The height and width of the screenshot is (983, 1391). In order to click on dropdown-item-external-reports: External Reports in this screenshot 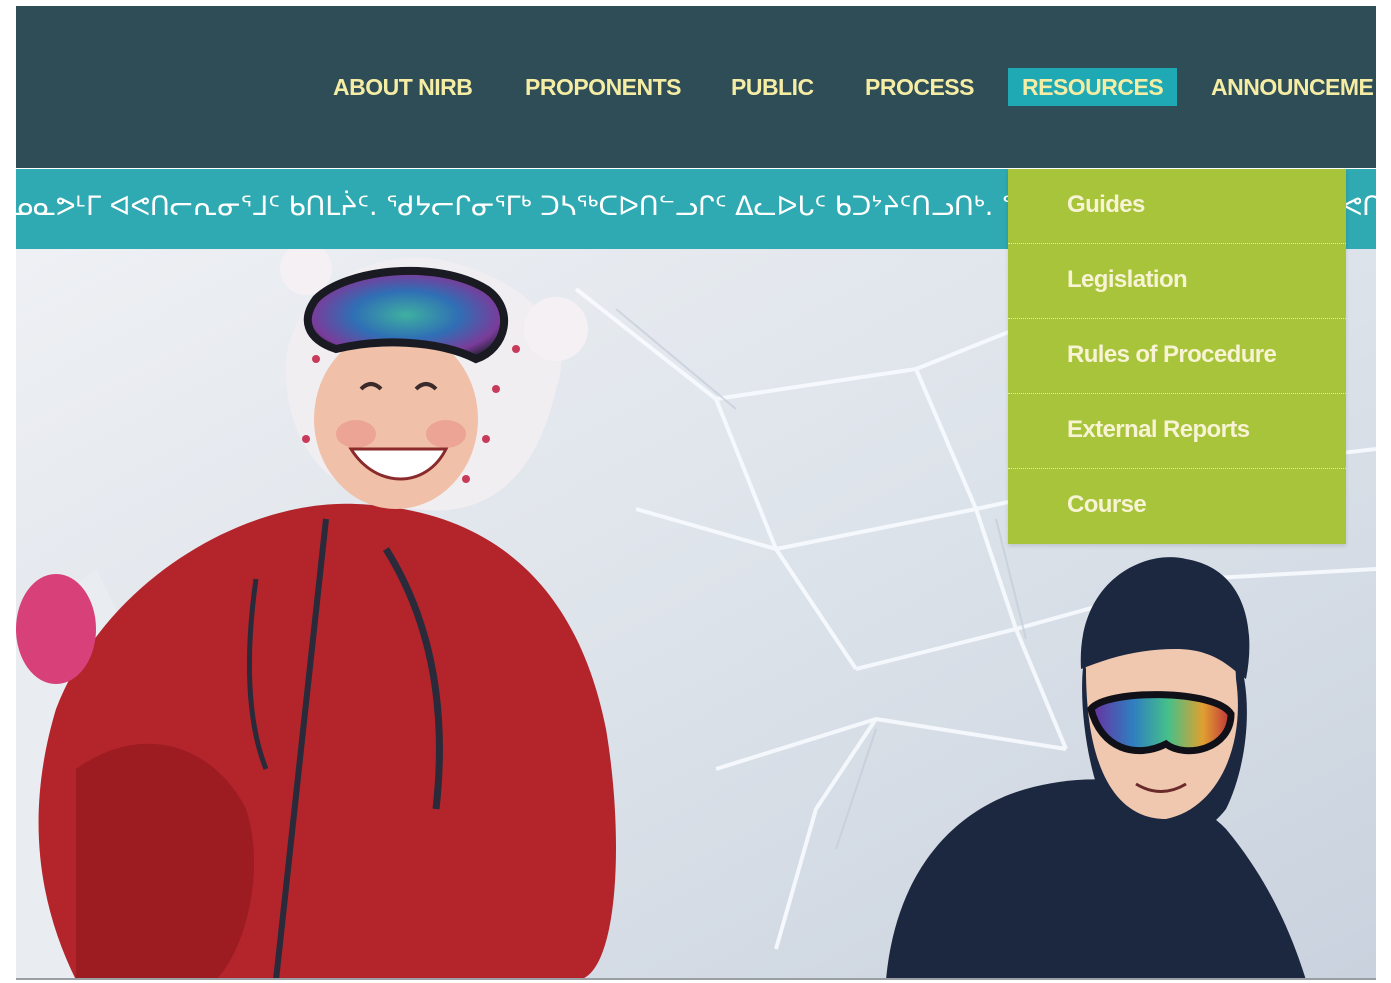, I will do `click(1177, 431)`.